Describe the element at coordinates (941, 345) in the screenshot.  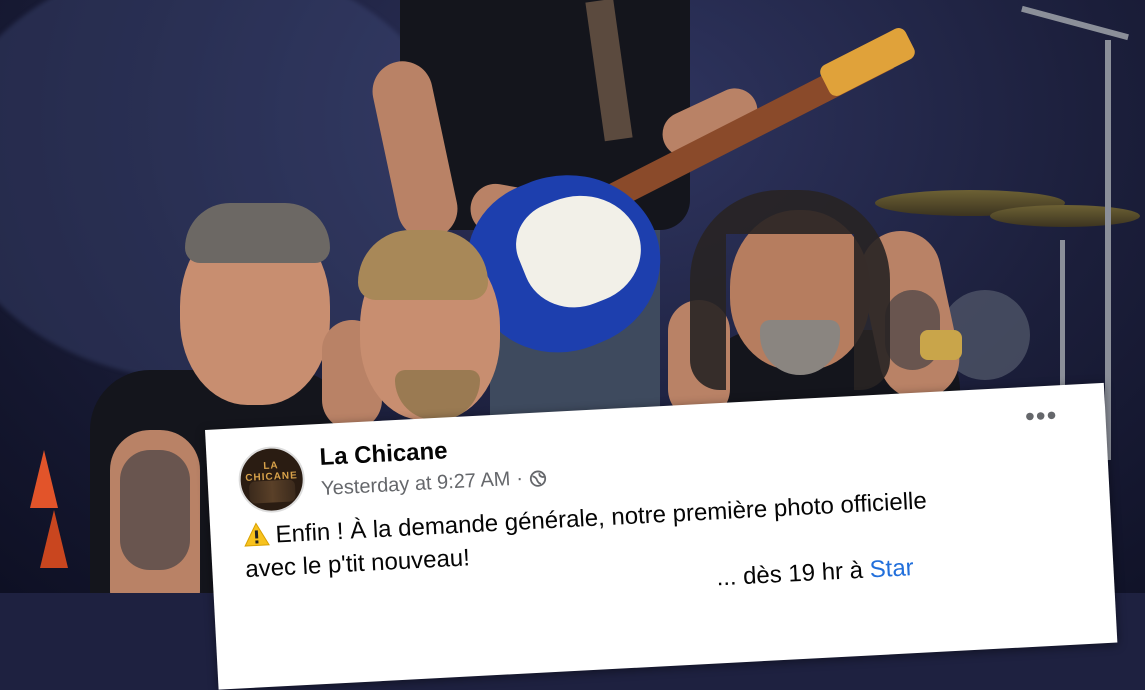
I see `wristwatch` at that location.